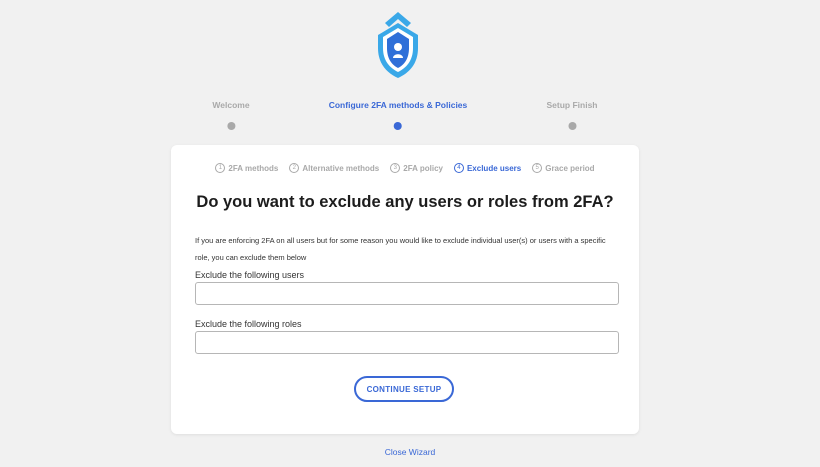 The height and width of the screenshot is (467, 820). I want to click on step-label: Welcome, so click(231, 105).